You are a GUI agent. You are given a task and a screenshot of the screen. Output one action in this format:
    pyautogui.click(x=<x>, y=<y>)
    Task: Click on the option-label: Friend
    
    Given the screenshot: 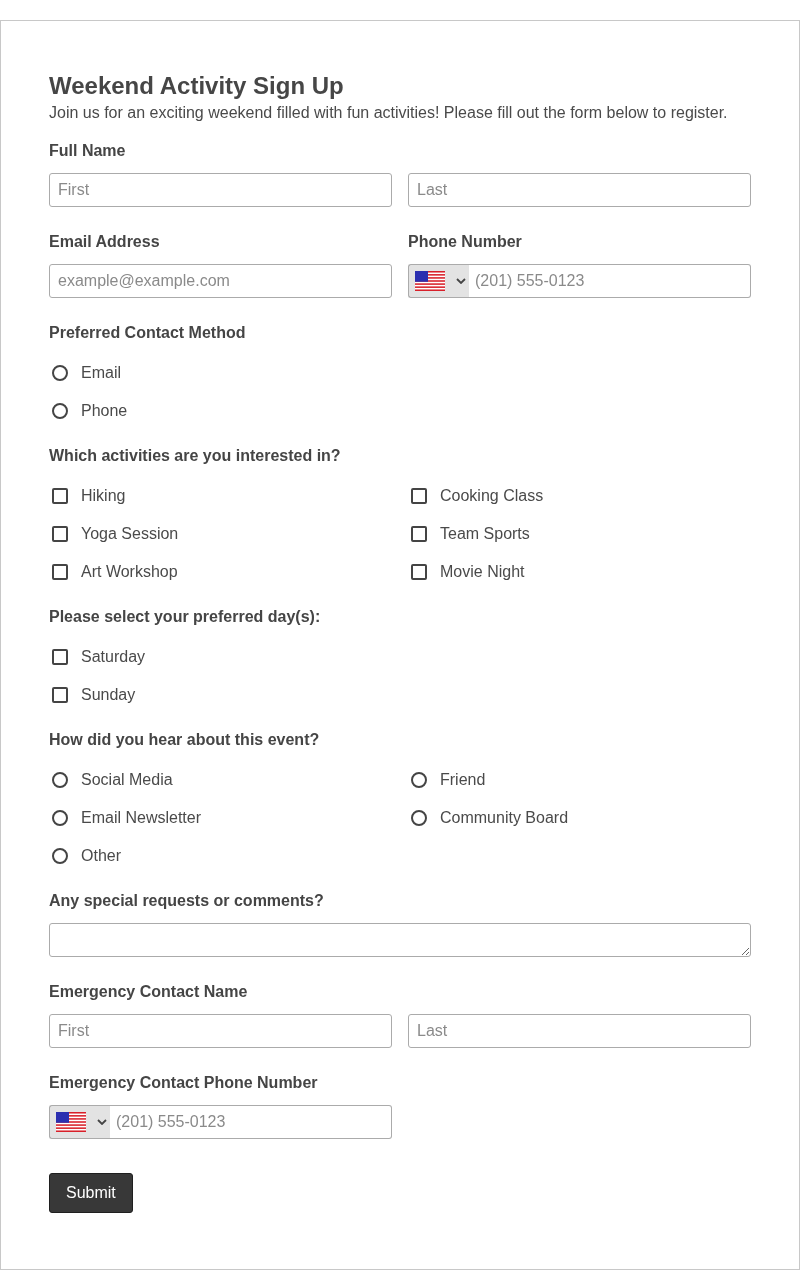 What is the action you would take?
    pyautogui.click(x=463, y=780)
    